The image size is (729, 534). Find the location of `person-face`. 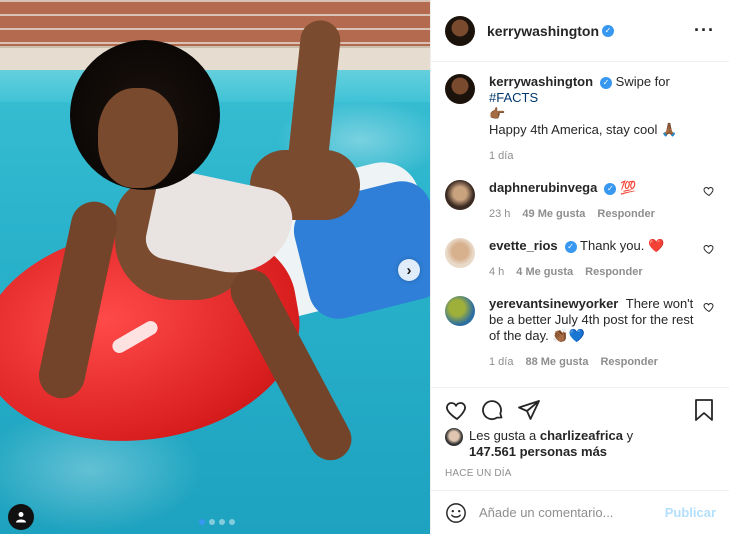

person-face is located at coordinates (138, 138).